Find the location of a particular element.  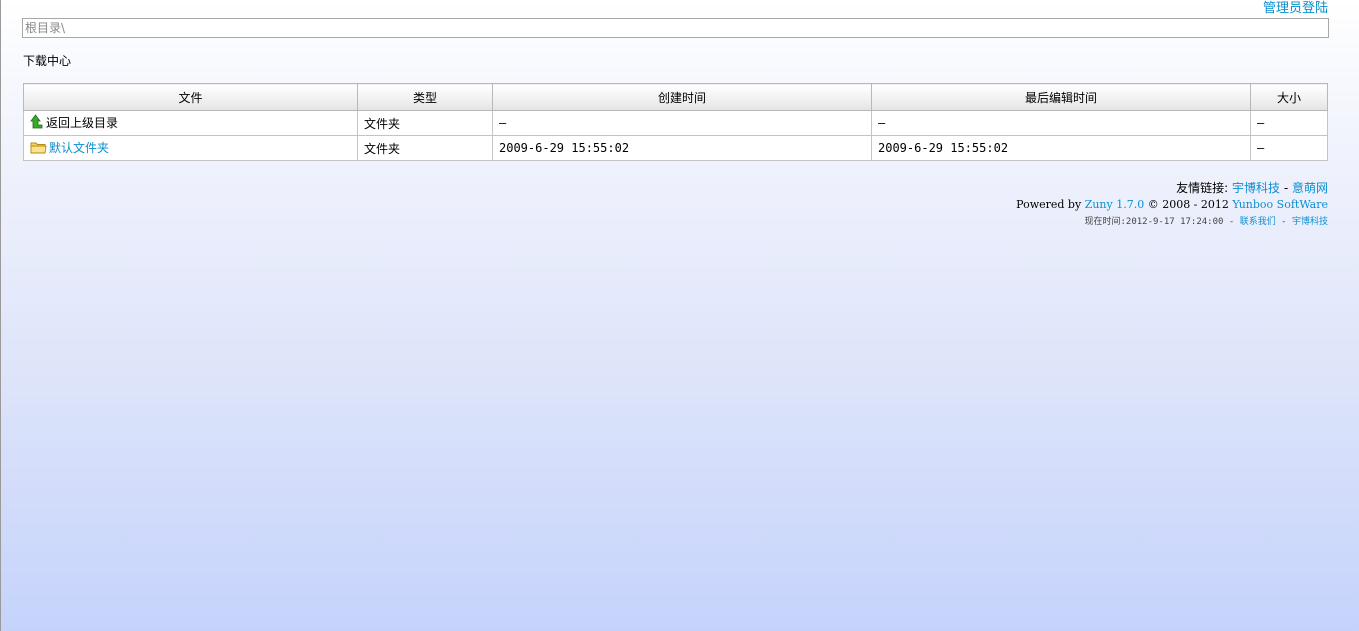

parent-directory-label: 返回上级目录 is located at coordinates (82, 123).